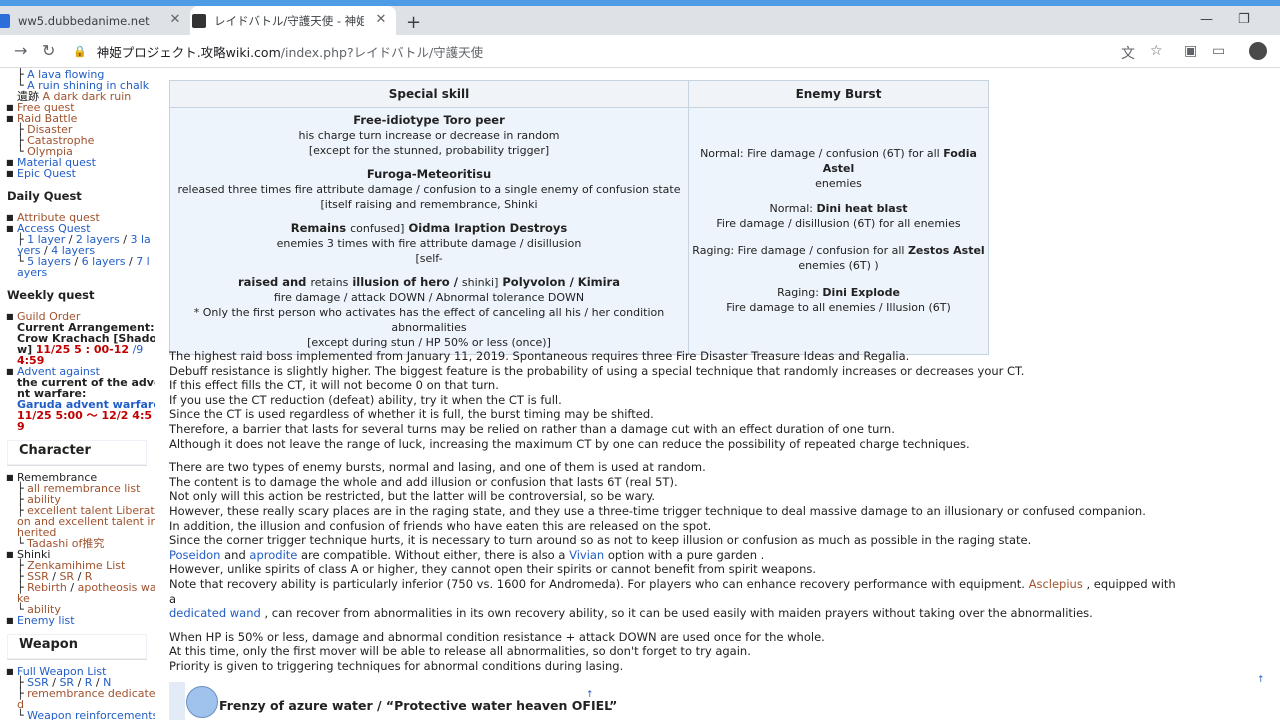 This screenshot has width=1280, height=720. Describe the element at coordinates (32, 272) in the screenshot. I see `sidebar-item-layers: ayers` at that location.